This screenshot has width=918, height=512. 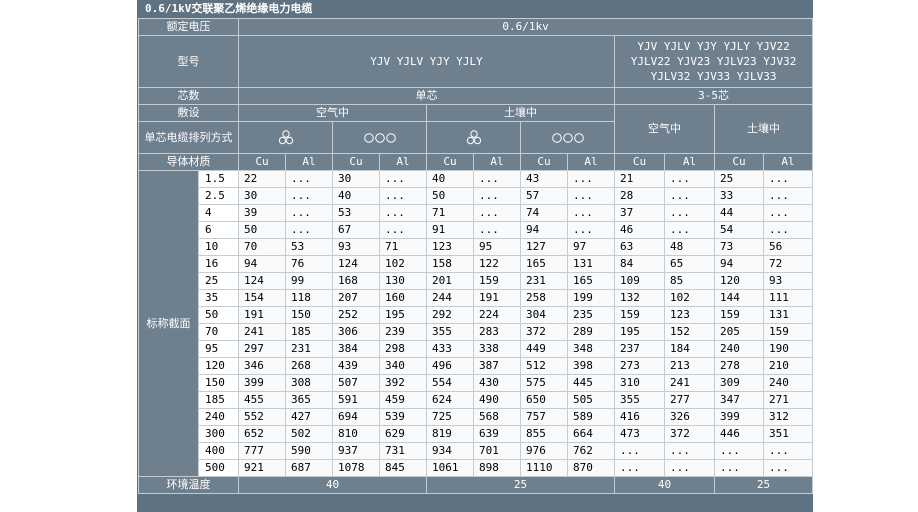 I want to click on ampacity-value: 937, so click(x=356, y=451).